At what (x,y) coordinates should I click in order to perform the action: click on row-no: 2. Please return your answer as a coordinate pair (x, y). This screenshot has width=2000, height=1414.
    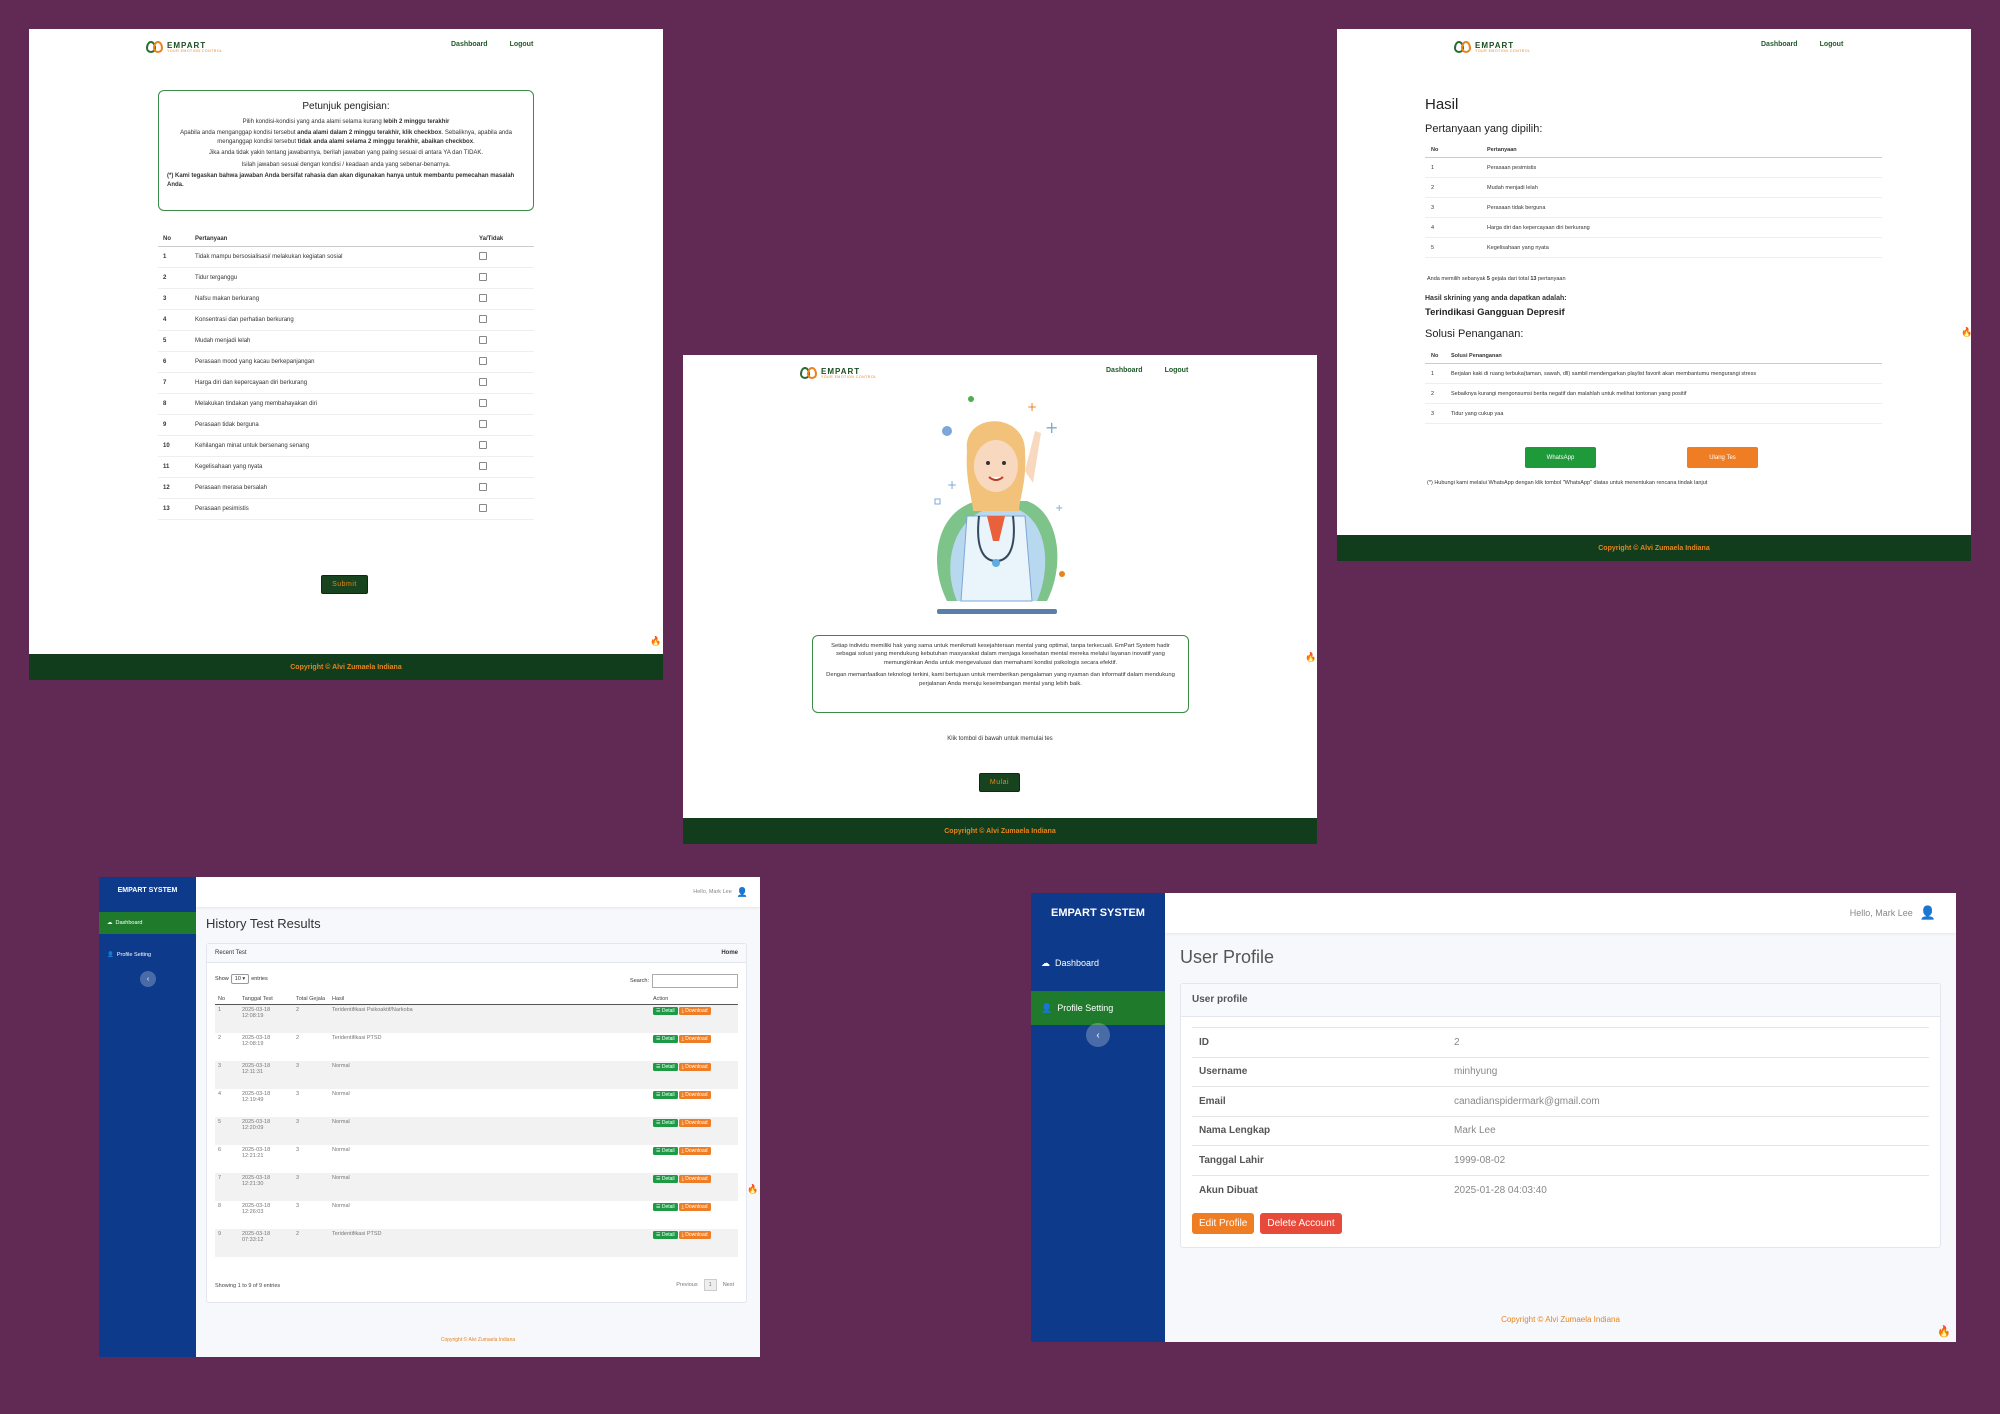
    Looking at the image, I should click on (220, 1037).